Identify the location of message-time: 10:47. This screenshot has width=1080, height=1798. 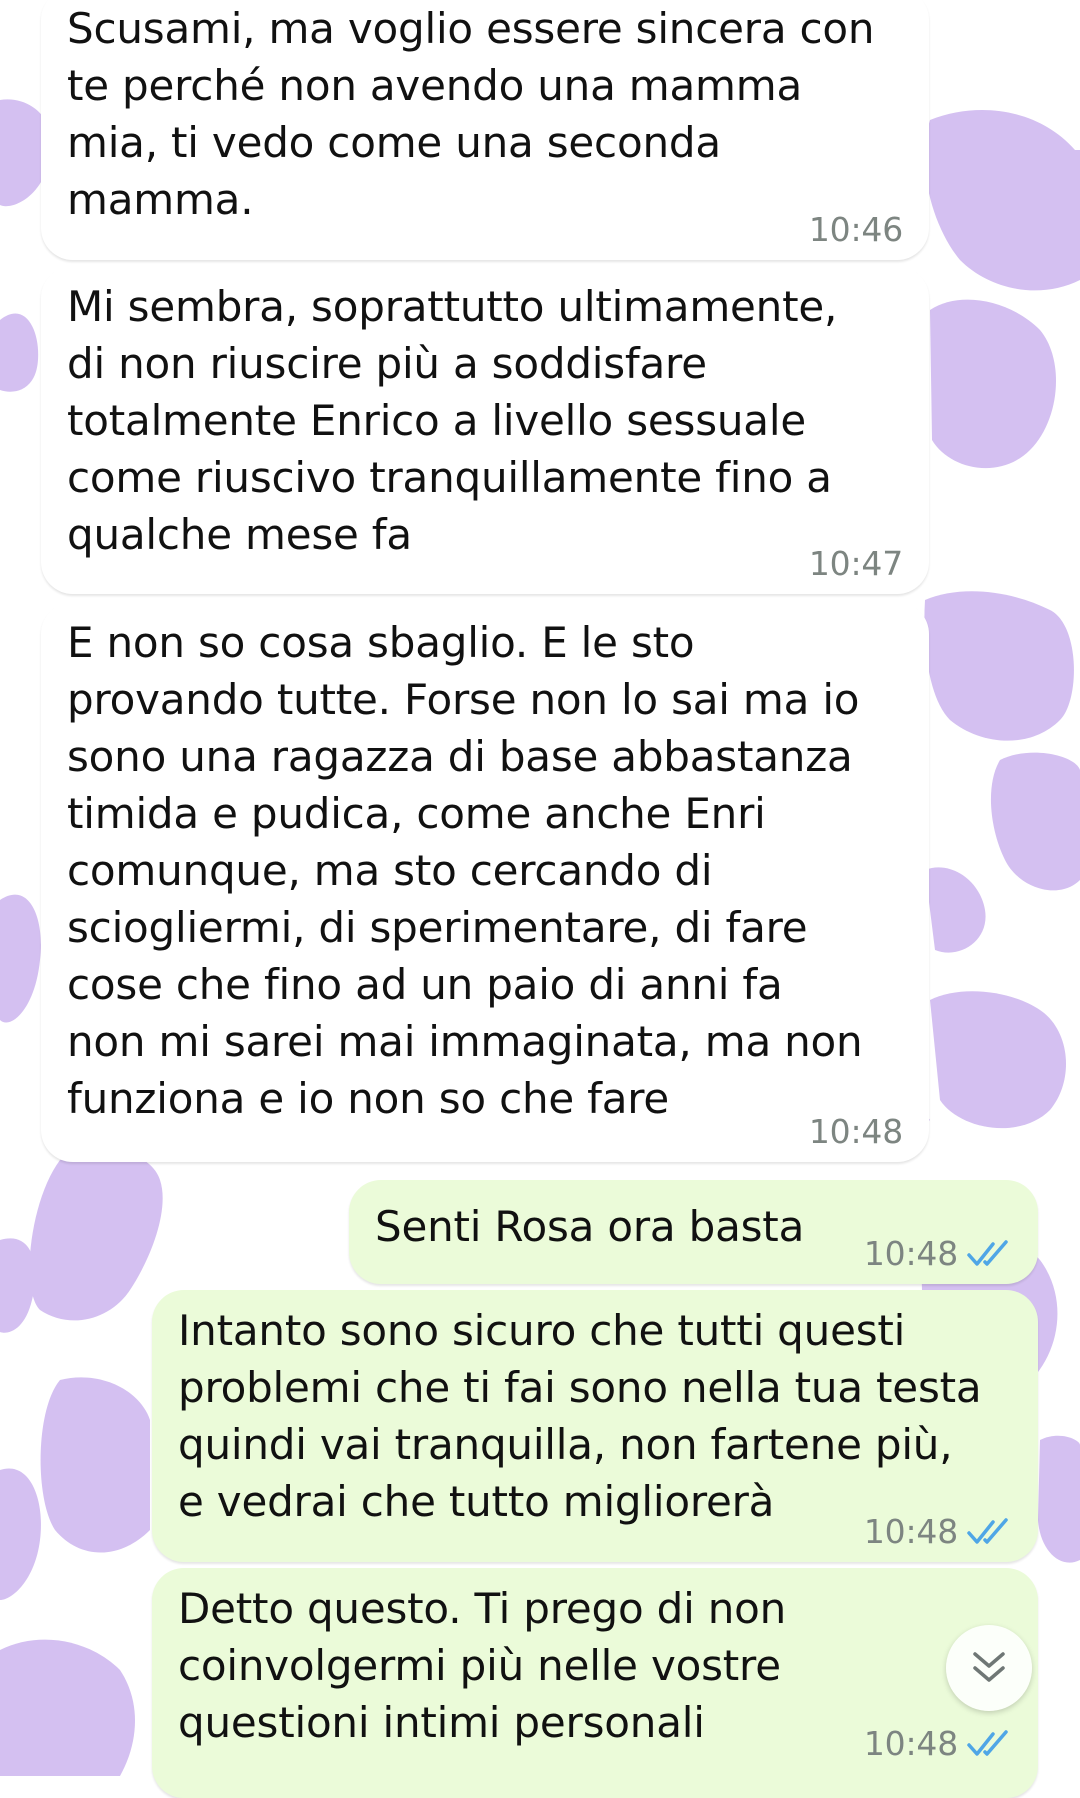
(855, 563).